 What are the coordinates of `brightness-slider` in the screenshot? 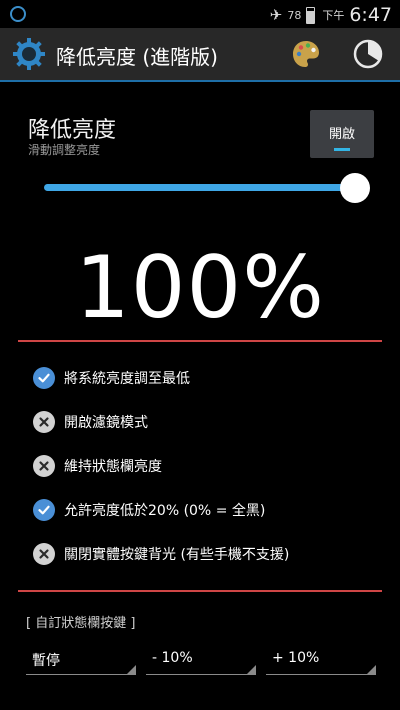 It's located at (209, 188).